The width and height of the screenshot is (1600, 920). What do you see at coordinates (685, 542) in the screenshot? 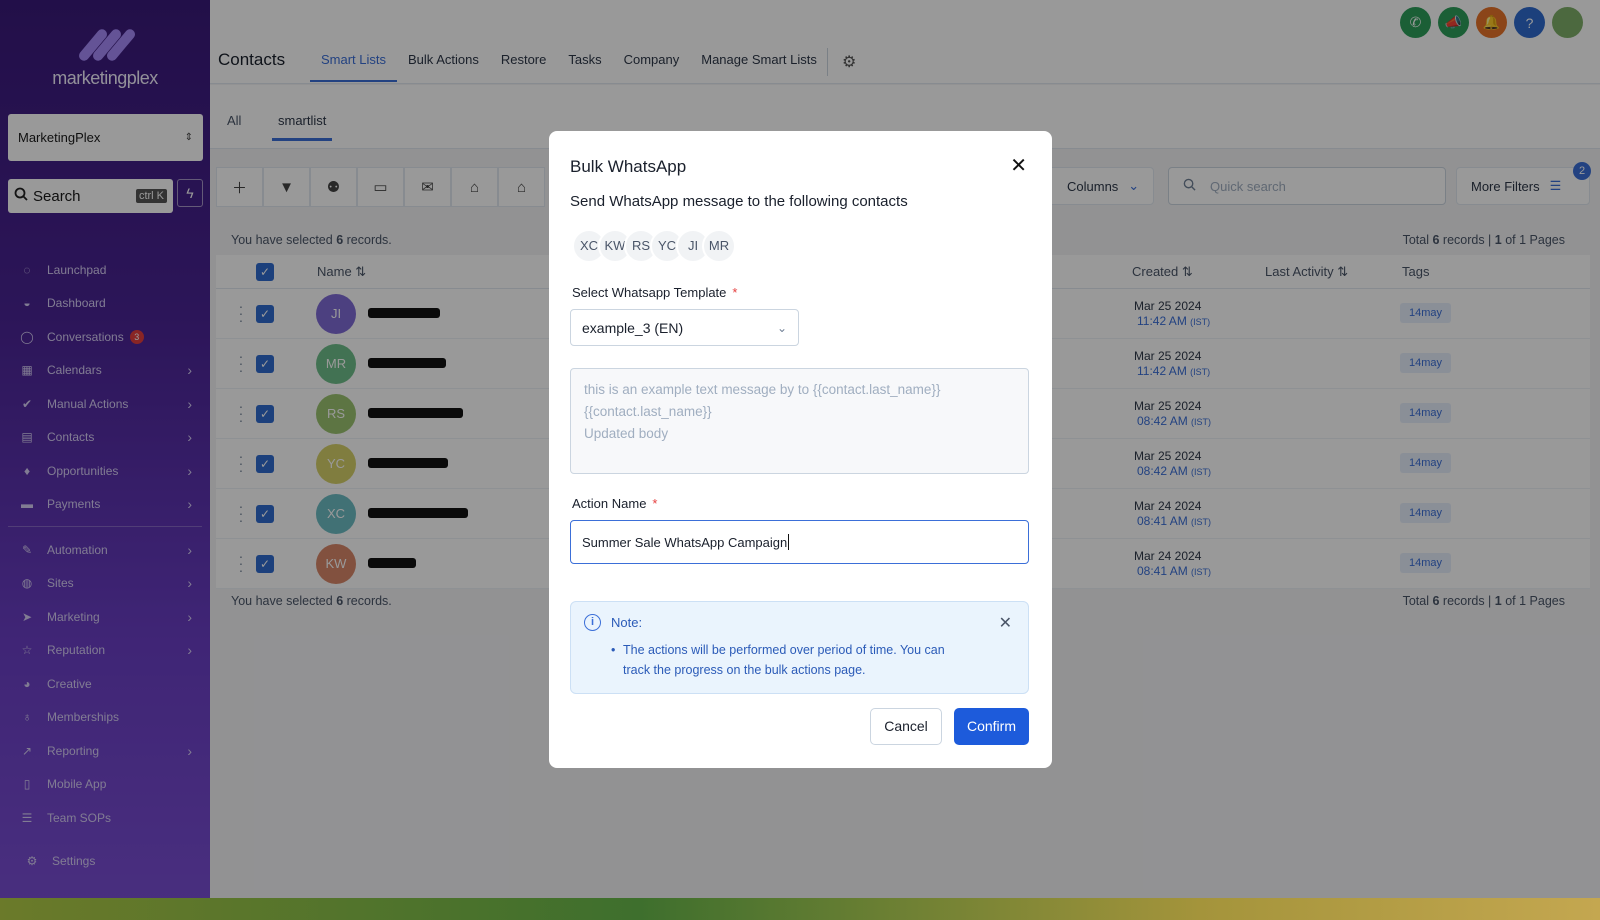
I see `action-name-value: Summer Sale WhatsApp Campaign` at bounding box center [685, 542].